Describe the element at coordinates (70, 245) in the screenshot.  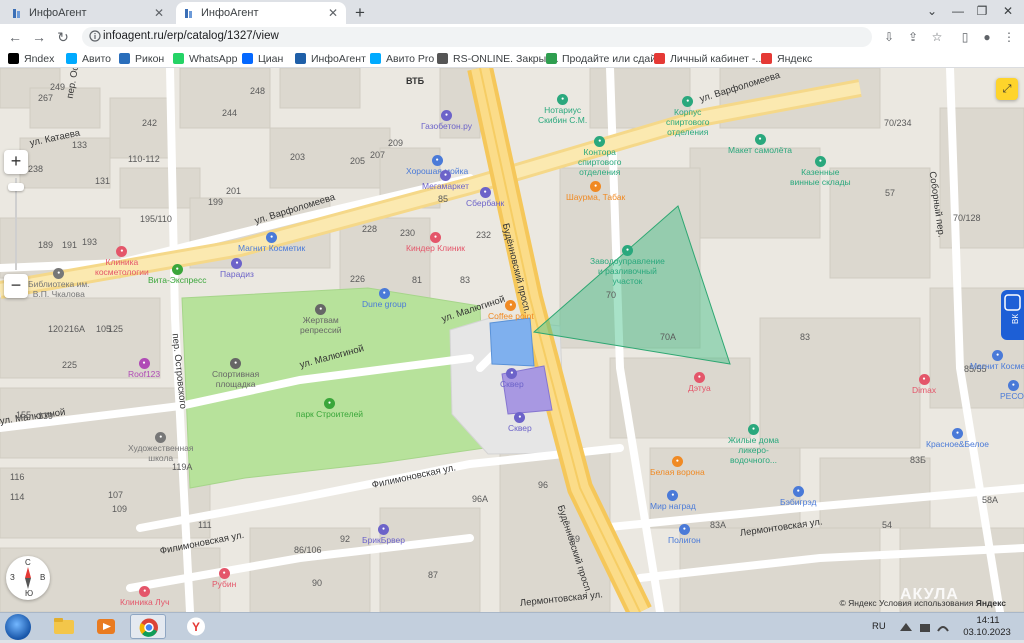
I see `house-number: 191` at that location.